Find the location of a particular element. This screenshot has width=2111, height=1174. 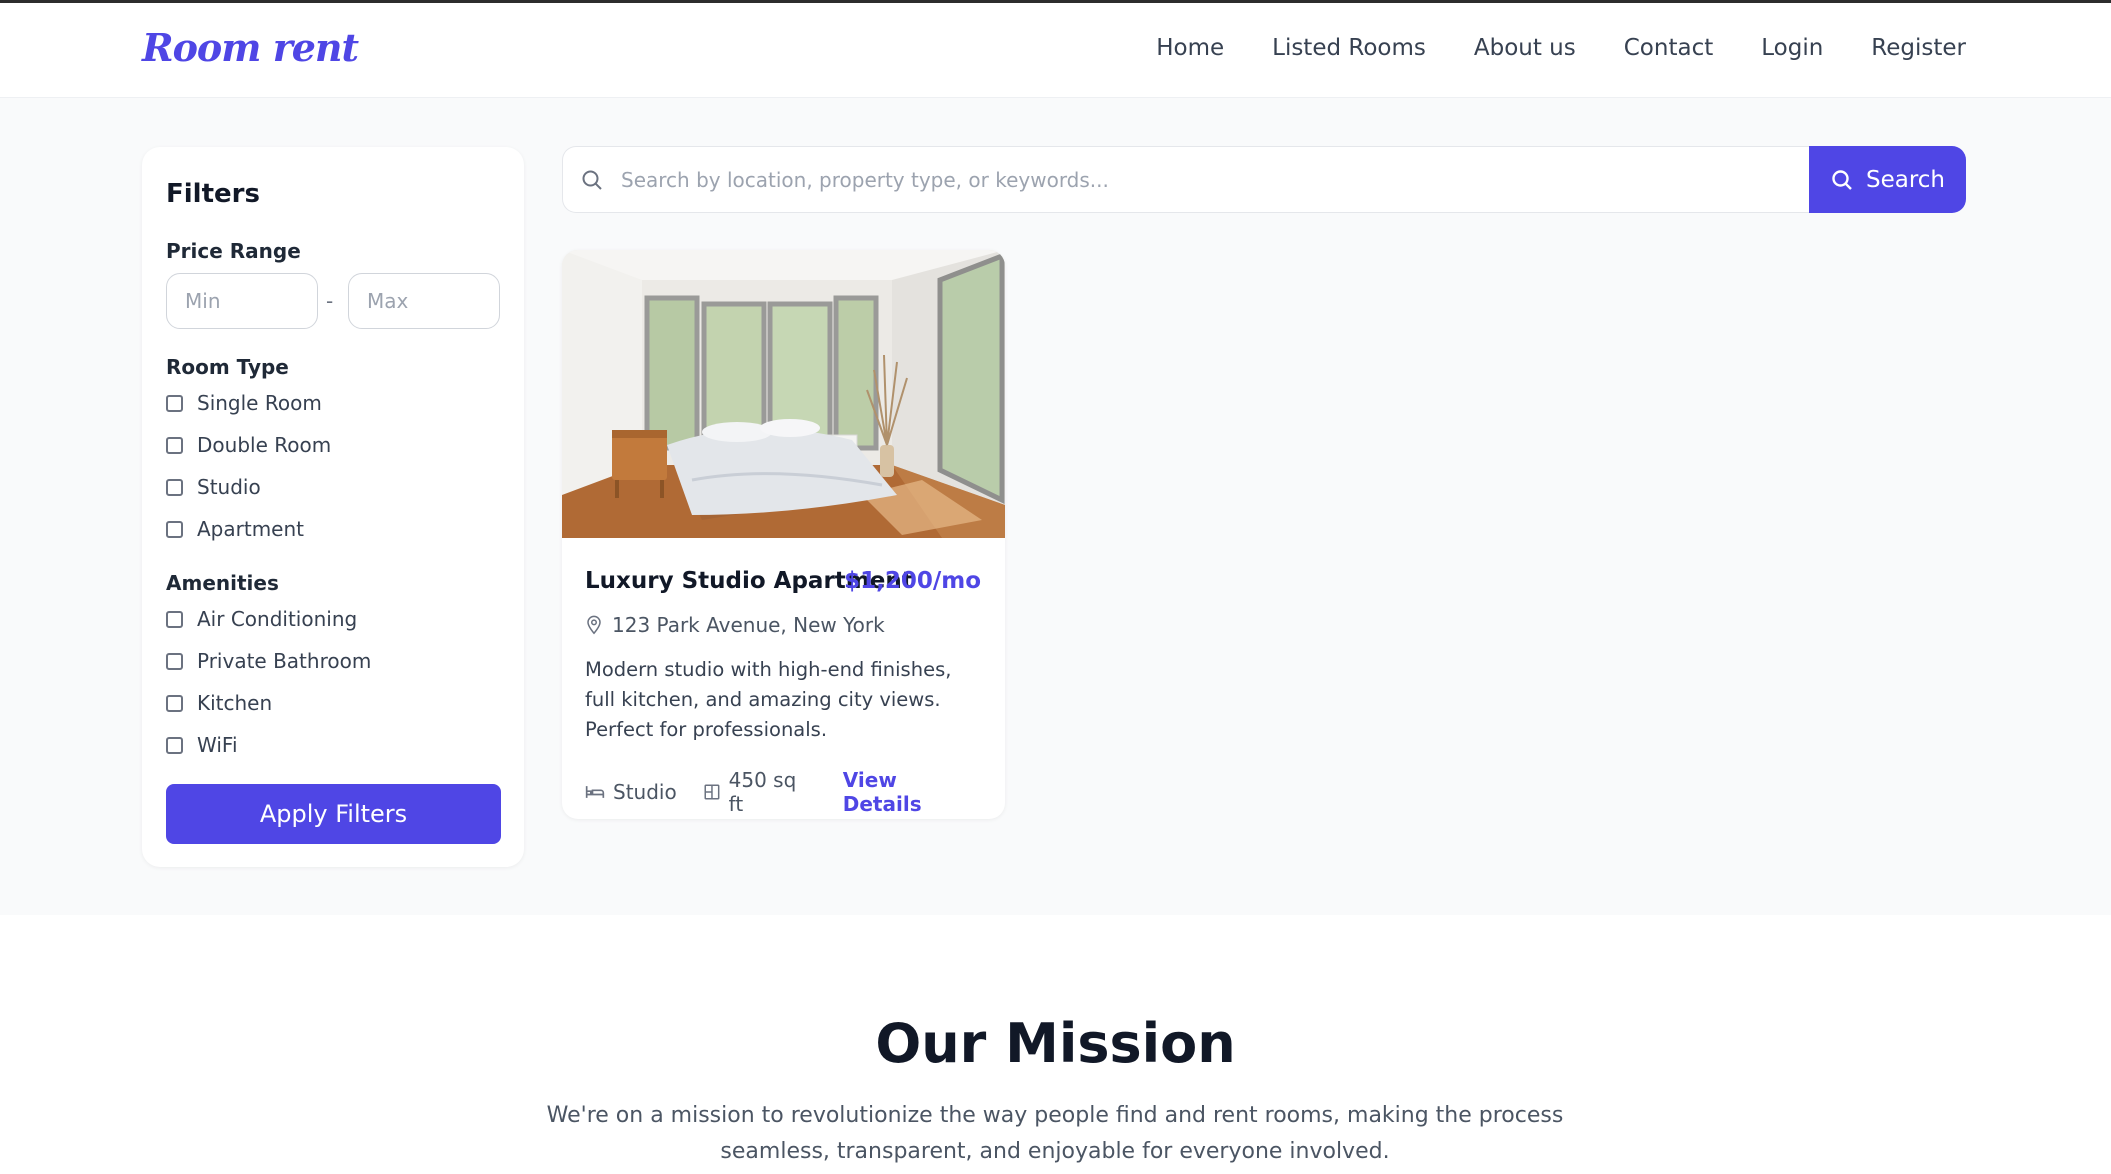

apply-filters-button: Apply Filters is located at coordinates (333, 814).